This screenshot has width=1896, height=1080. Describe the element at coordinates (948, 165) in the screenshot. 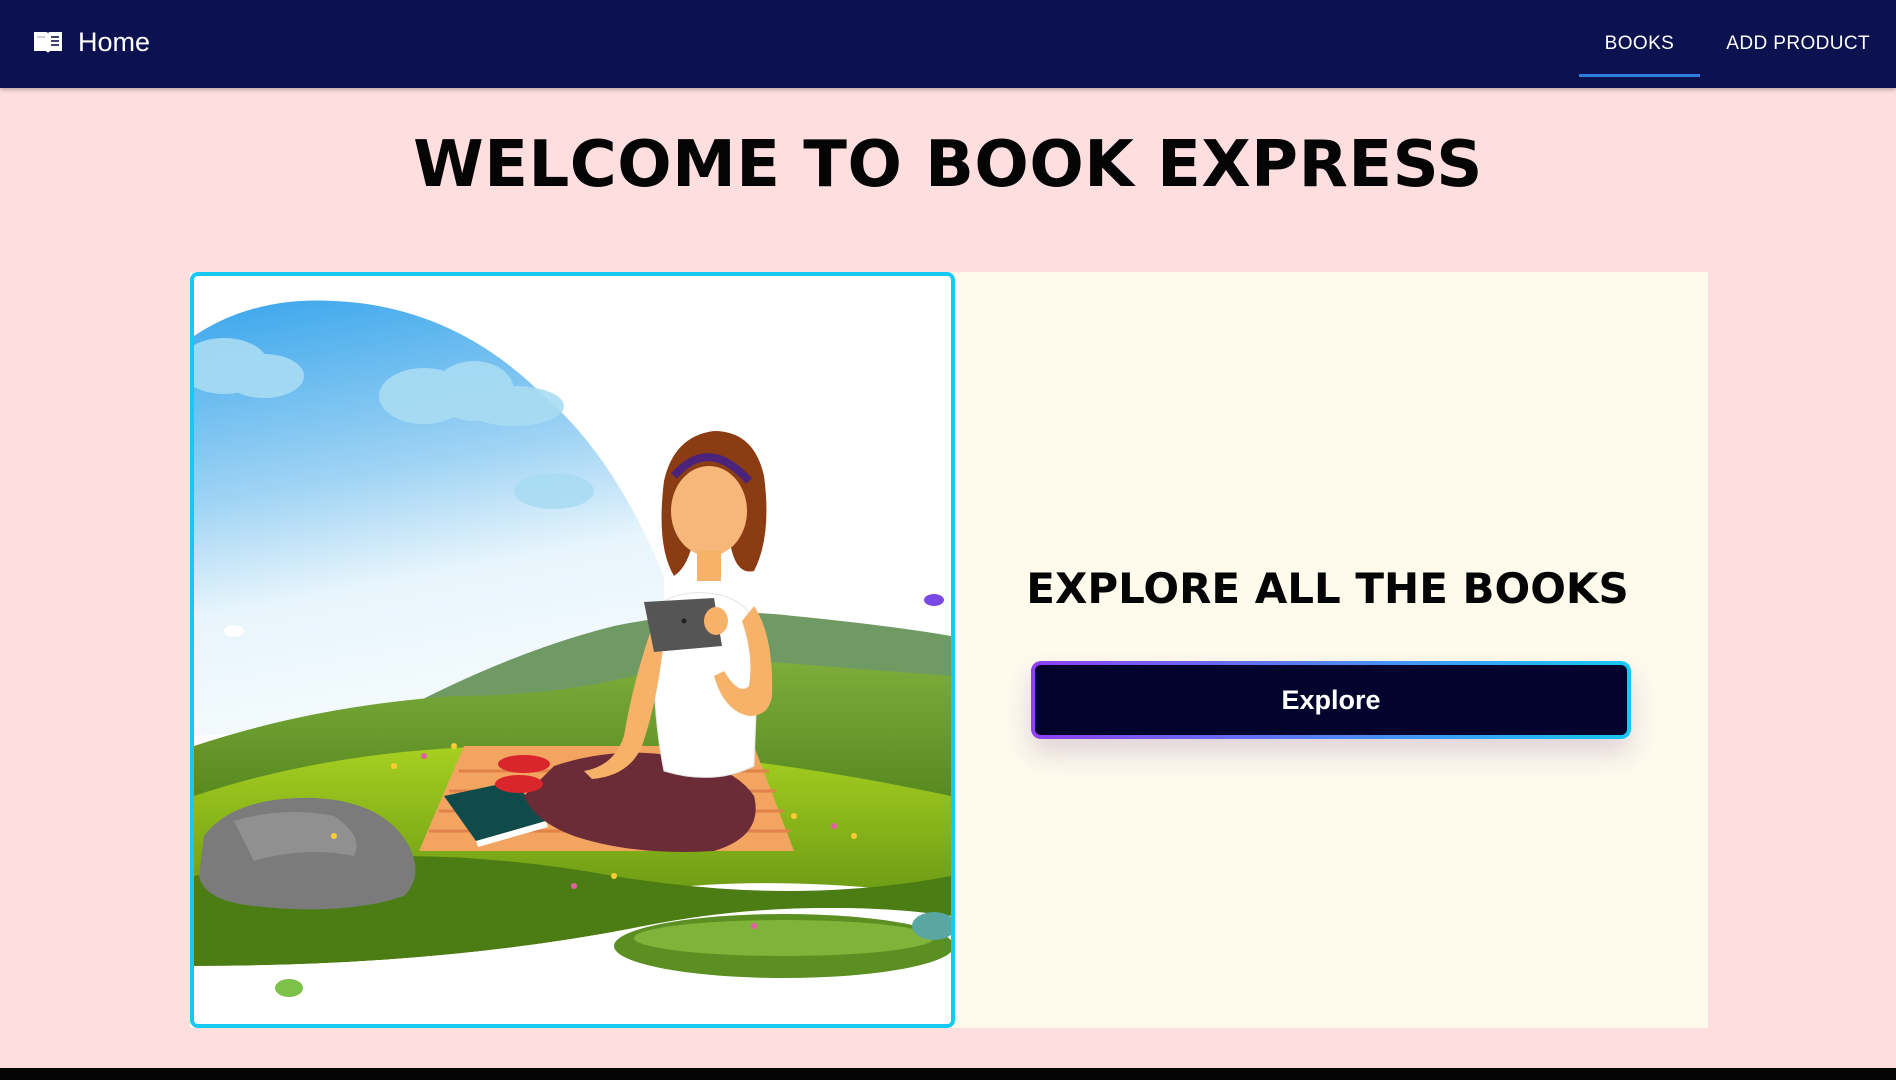

I see `page-title: WELCOME TO BOOK EXPRESS` at that location.